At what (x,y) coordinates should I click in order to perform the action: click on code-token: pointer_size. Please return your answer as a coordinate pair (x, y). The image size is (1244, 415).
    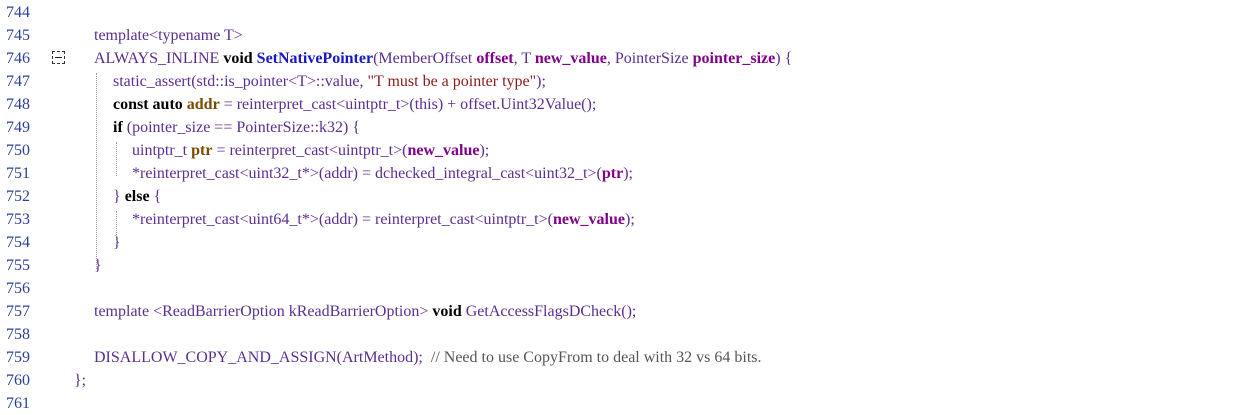
    Looking at the image, I should click on (734, 58).